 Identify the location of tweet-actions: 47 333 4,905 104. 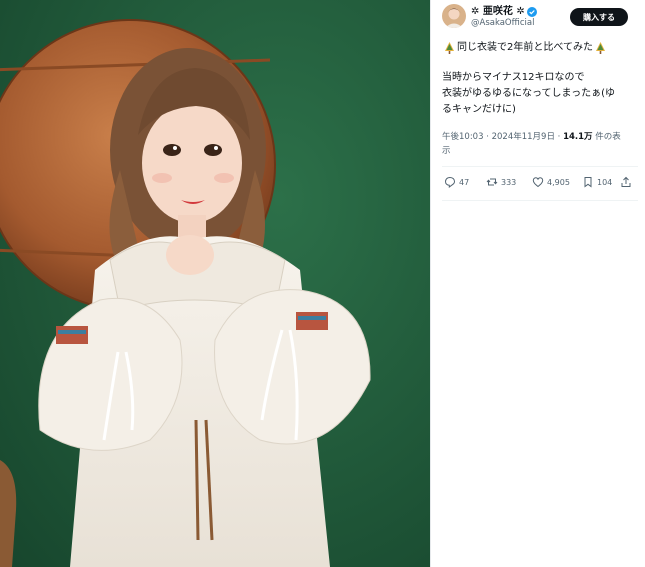
(542, 184).